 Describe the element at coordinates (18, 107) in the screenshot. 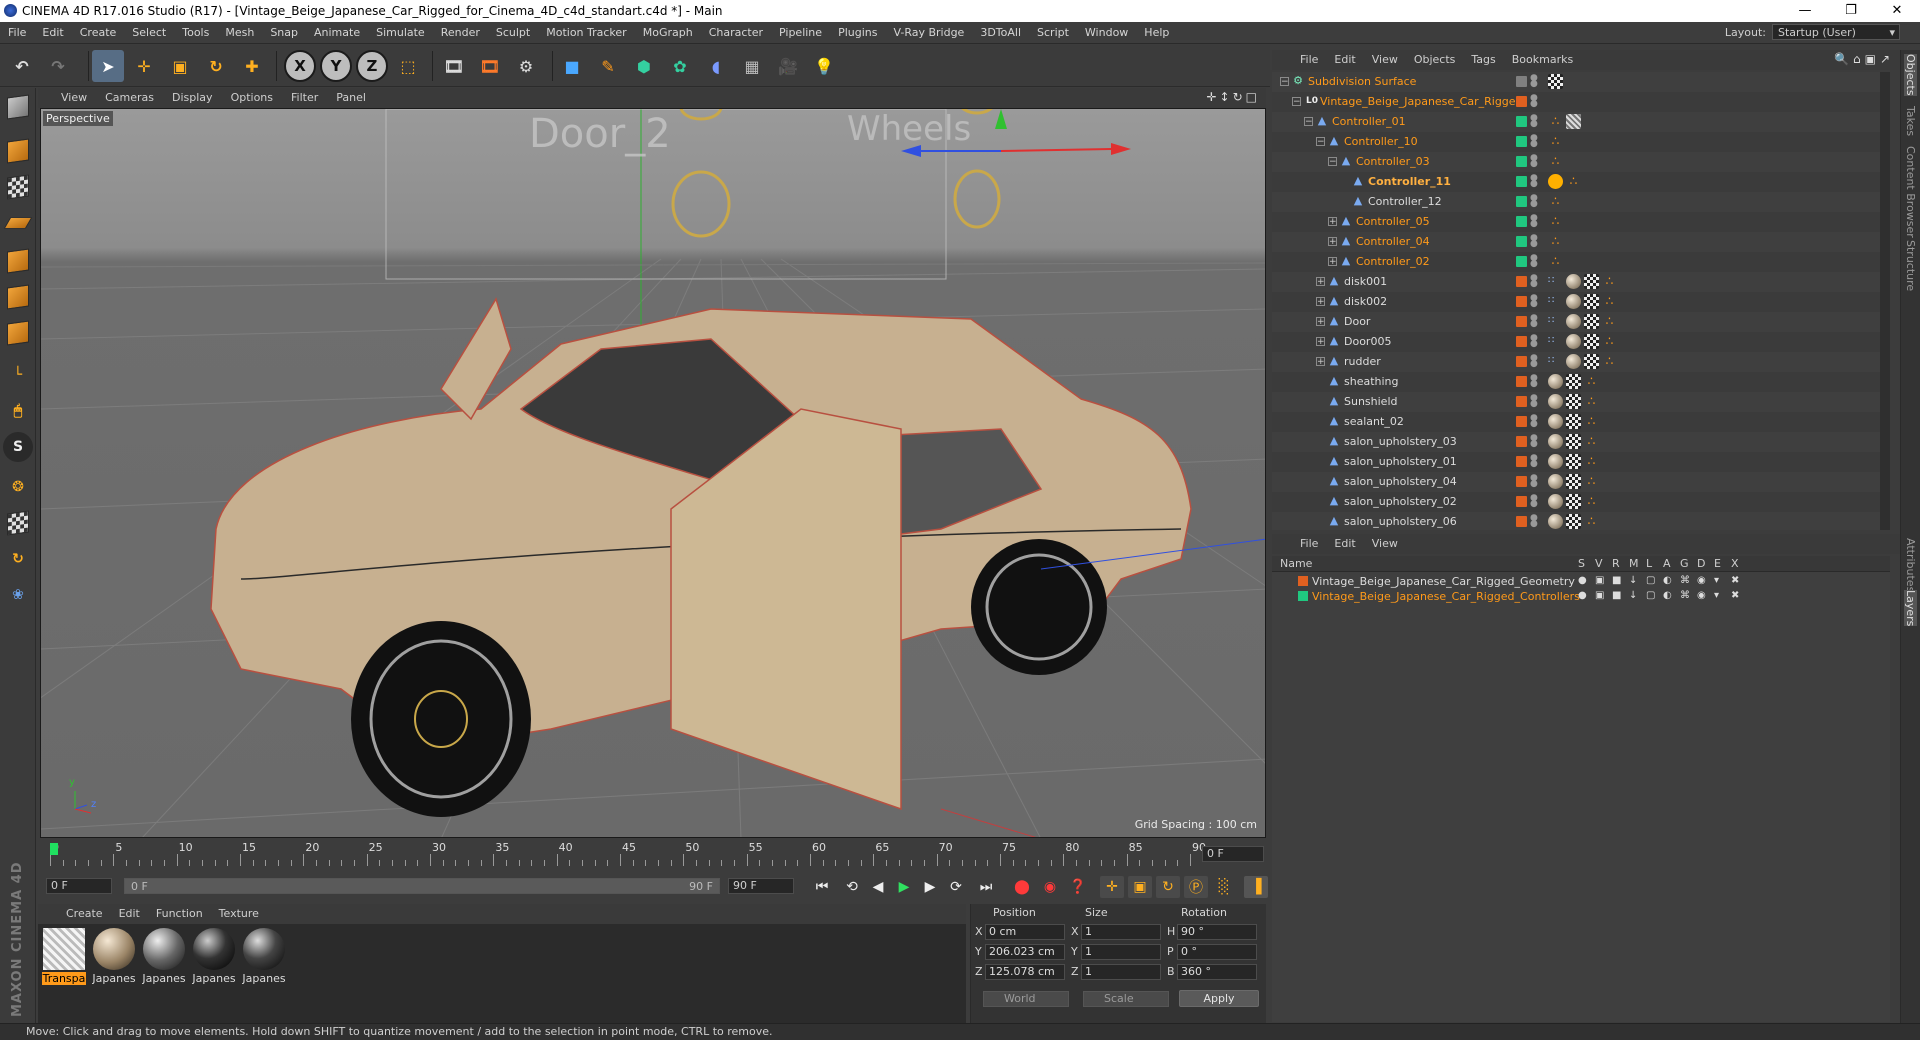

I see `make-editable-icon` at that location.